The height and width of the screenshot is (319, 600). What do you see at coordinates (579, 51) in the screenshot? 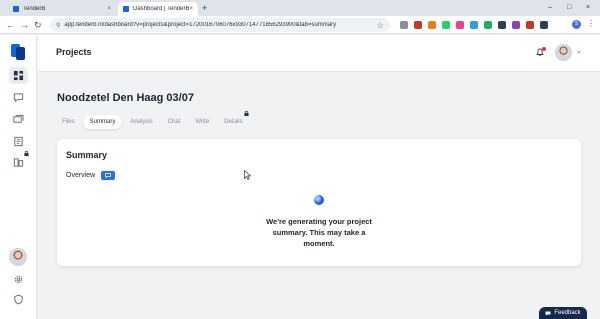
I see `chevron-down-icon: ⌄` at bounding box center [579, 51].